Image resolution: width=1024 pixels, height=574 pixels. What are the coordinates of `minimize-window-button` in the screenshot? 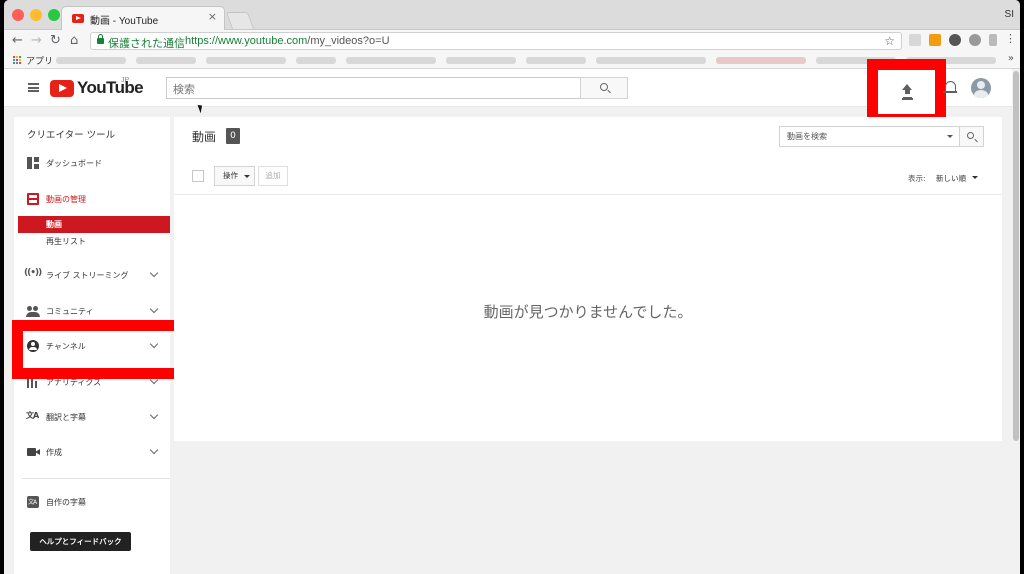 It's located at (36, 15).